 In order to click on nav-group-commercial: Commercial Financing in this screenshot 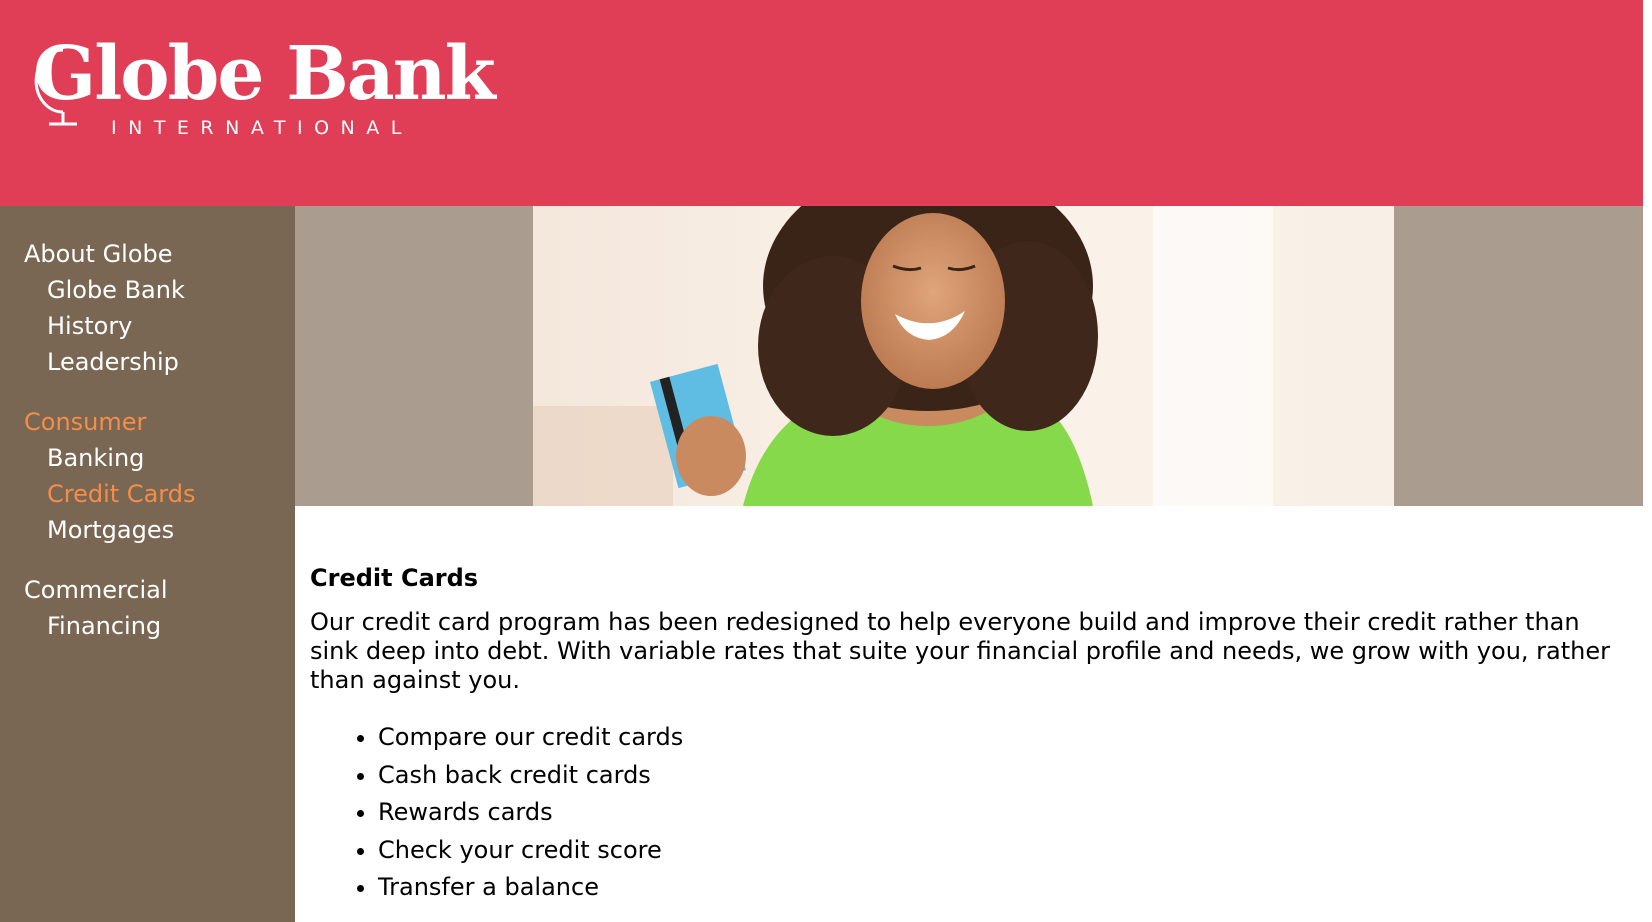, I will do `click(147, 608)`.